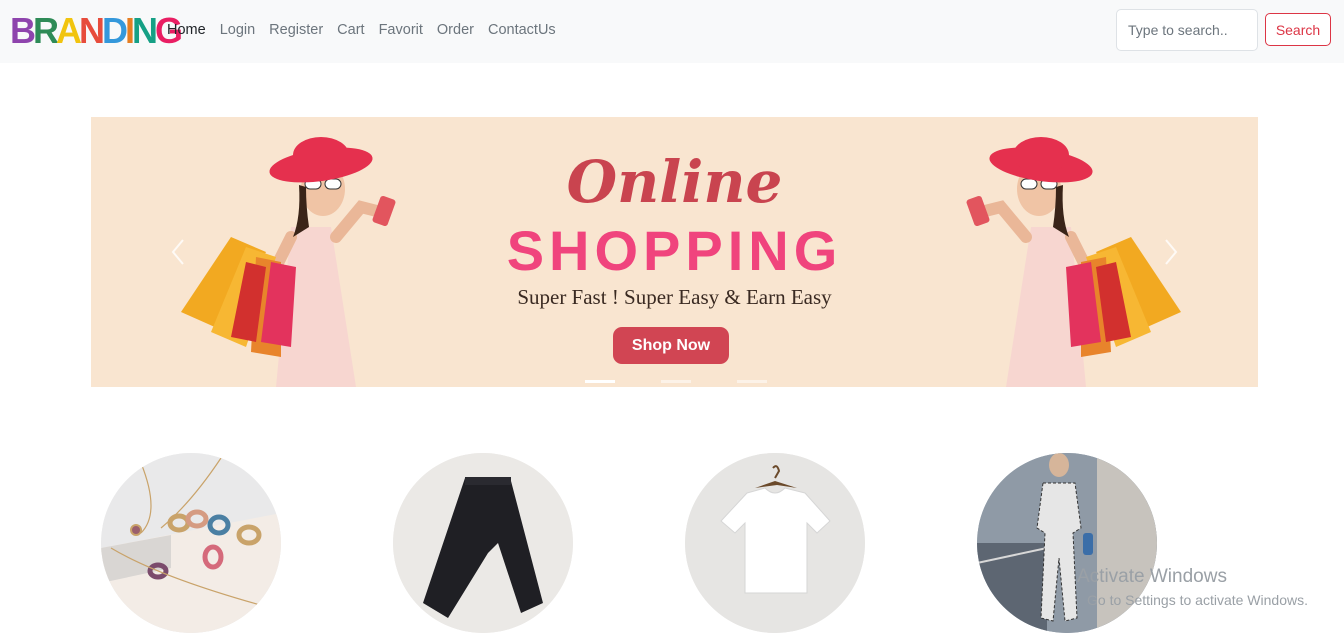  I want to click on nav-login: Login, so click(237, 30).